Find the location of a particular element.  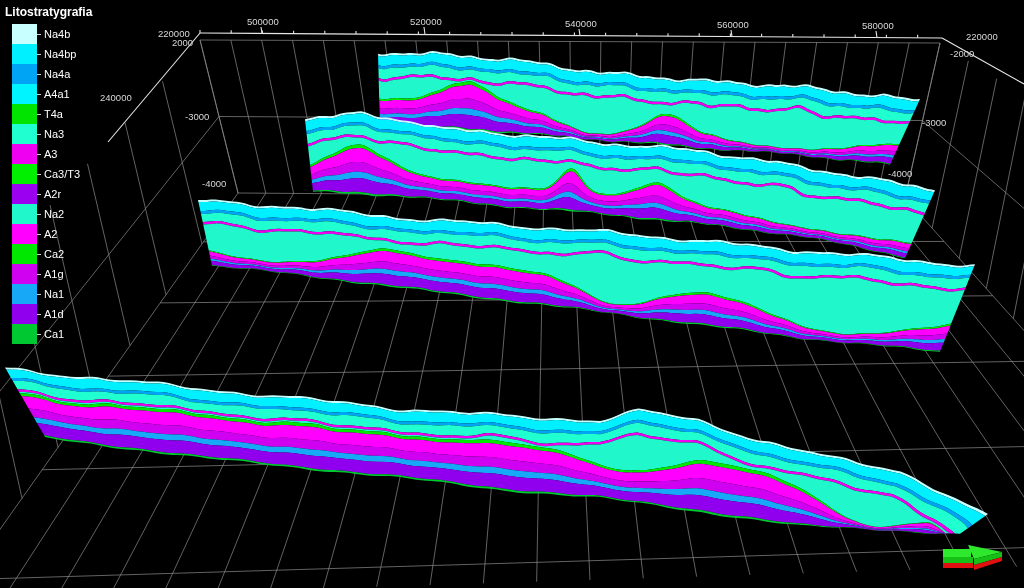

axis-label: 240000 is located at coordinates (116, 97).